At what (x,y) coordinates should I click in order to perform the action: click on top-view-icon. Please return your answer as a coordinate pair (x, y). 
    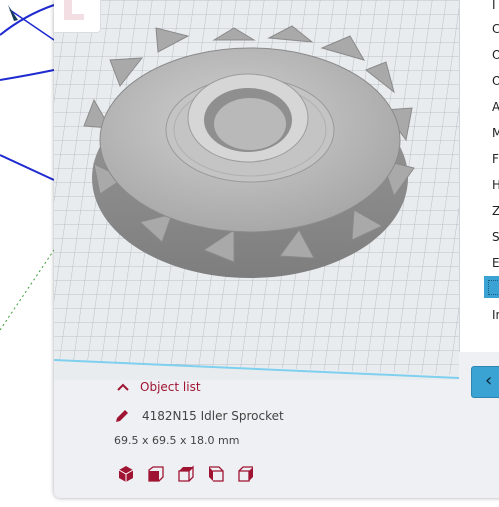
    Looking at the image, I should click on (186, 474).